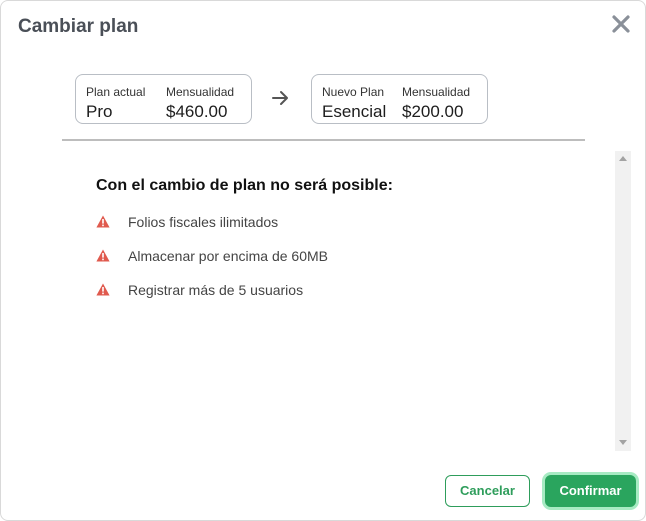 This screenshot has width=646, height=521. What do you see at coordinates (323, 140) in the screenshot?
I see `divider` at bounding box center [323, 140].